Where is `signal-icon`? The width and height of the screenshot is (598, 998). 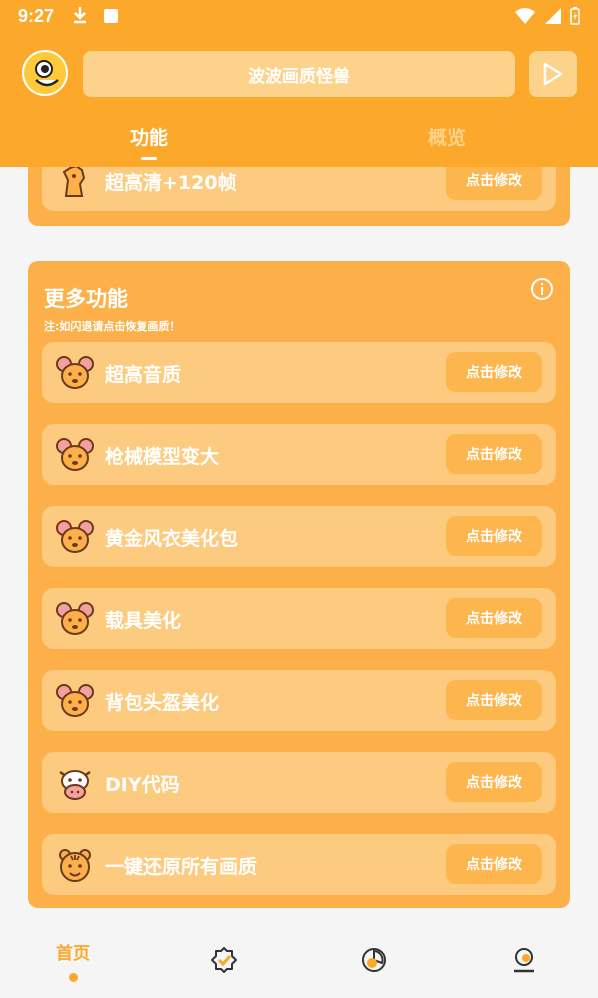
signal-icon is located at coordinates (552, 16).